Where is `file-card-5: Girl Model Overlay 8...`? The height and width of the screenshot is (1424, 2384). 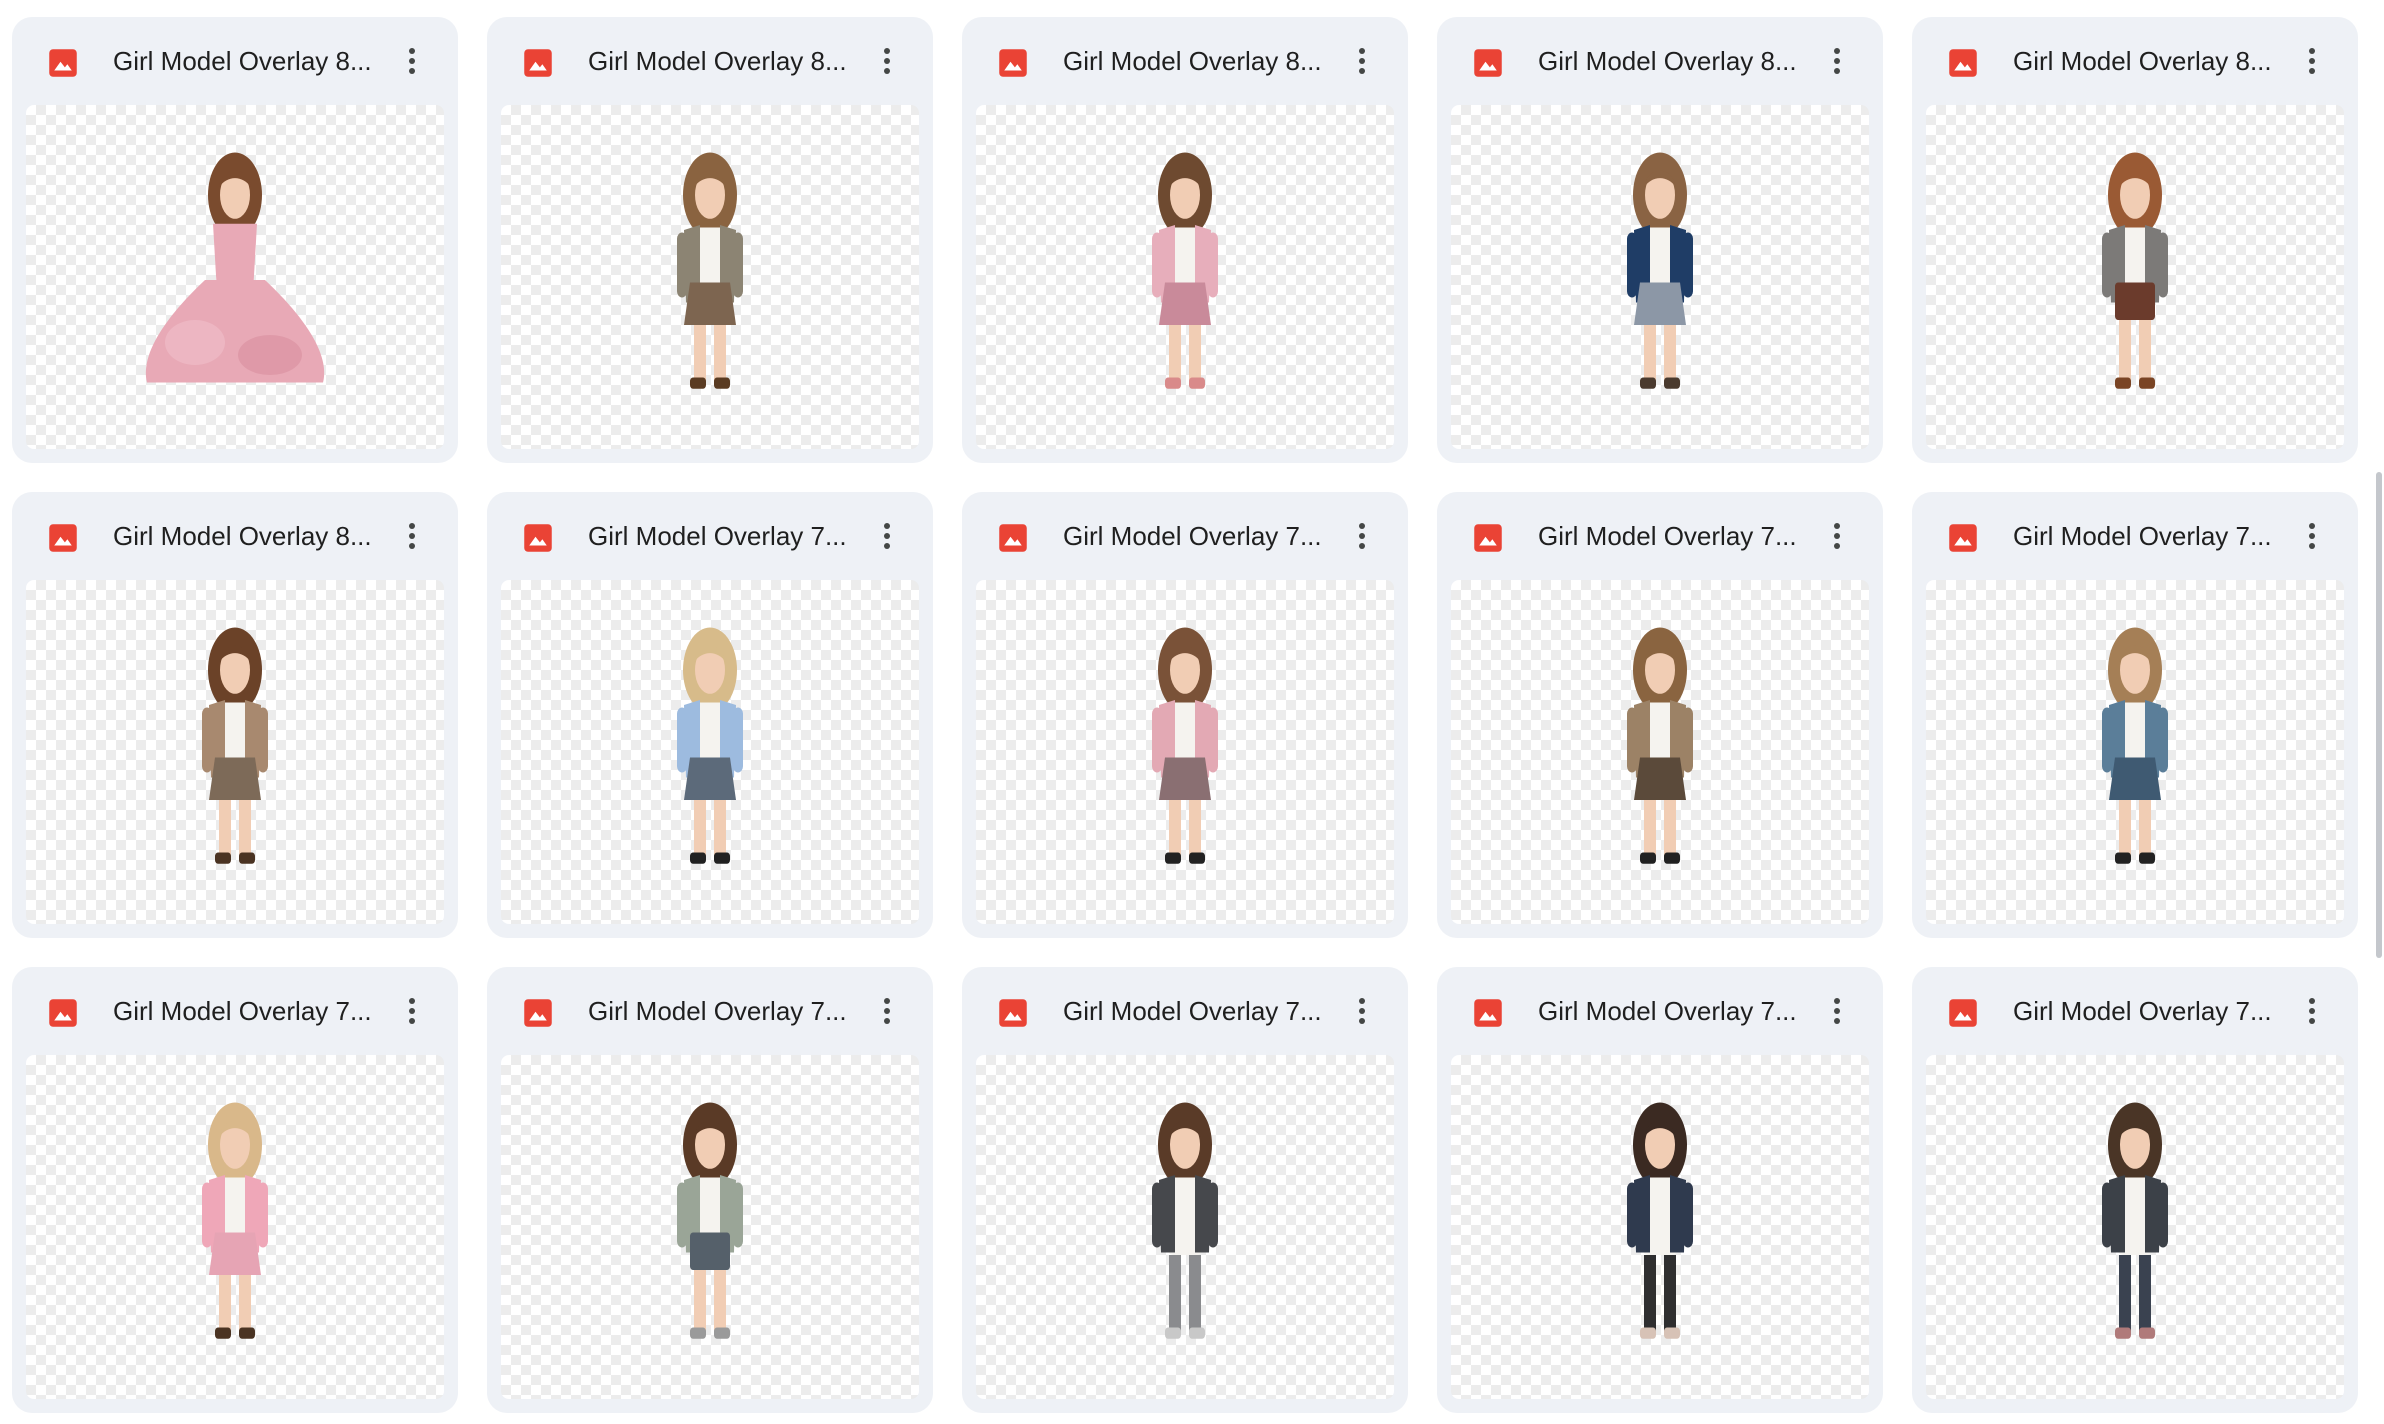 file-card-5: Girl Model Overlay 8... is located at coordinates (2135, 240).